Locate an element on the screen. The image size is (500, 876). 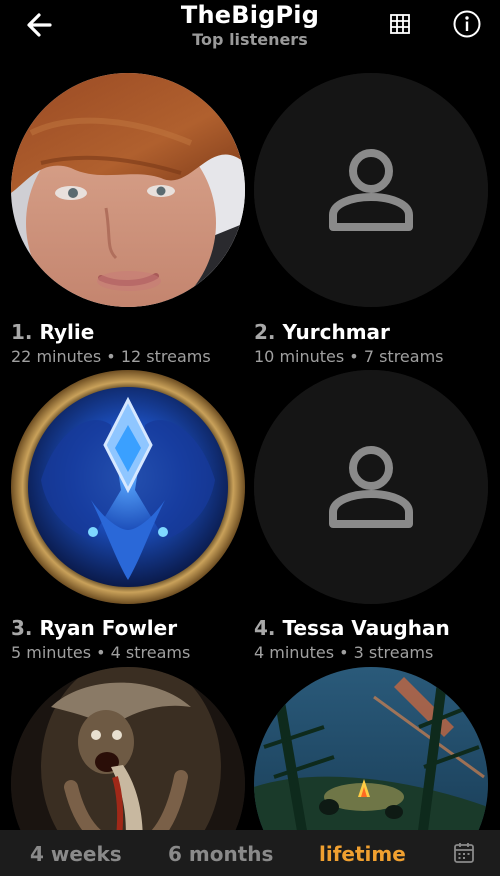
grid-icon is located at coordinates (400, 24).